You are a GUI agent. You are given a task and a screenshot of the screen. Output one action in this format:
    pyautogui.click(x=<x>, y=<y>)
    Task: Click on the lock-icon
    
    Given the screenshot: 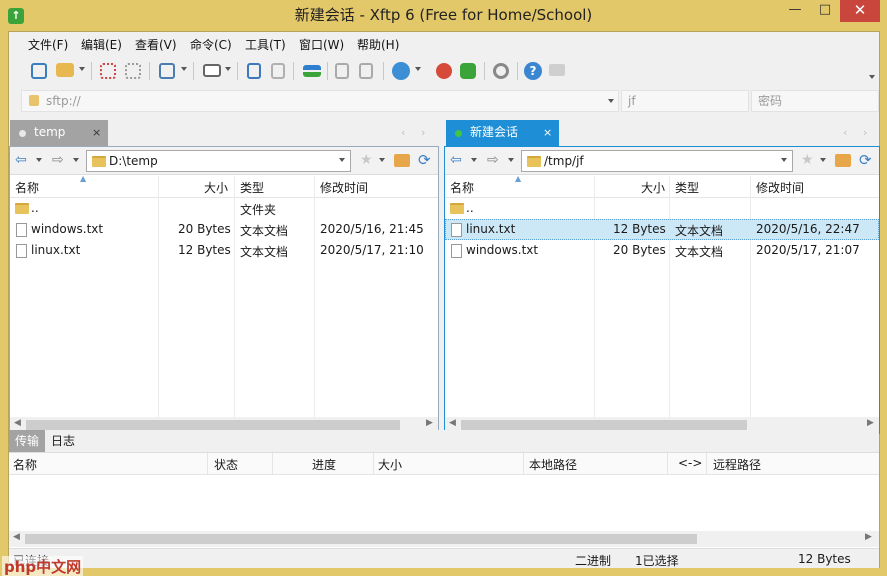 What is the action you would take?
    pyautogui.click(x=34, y=100)
    